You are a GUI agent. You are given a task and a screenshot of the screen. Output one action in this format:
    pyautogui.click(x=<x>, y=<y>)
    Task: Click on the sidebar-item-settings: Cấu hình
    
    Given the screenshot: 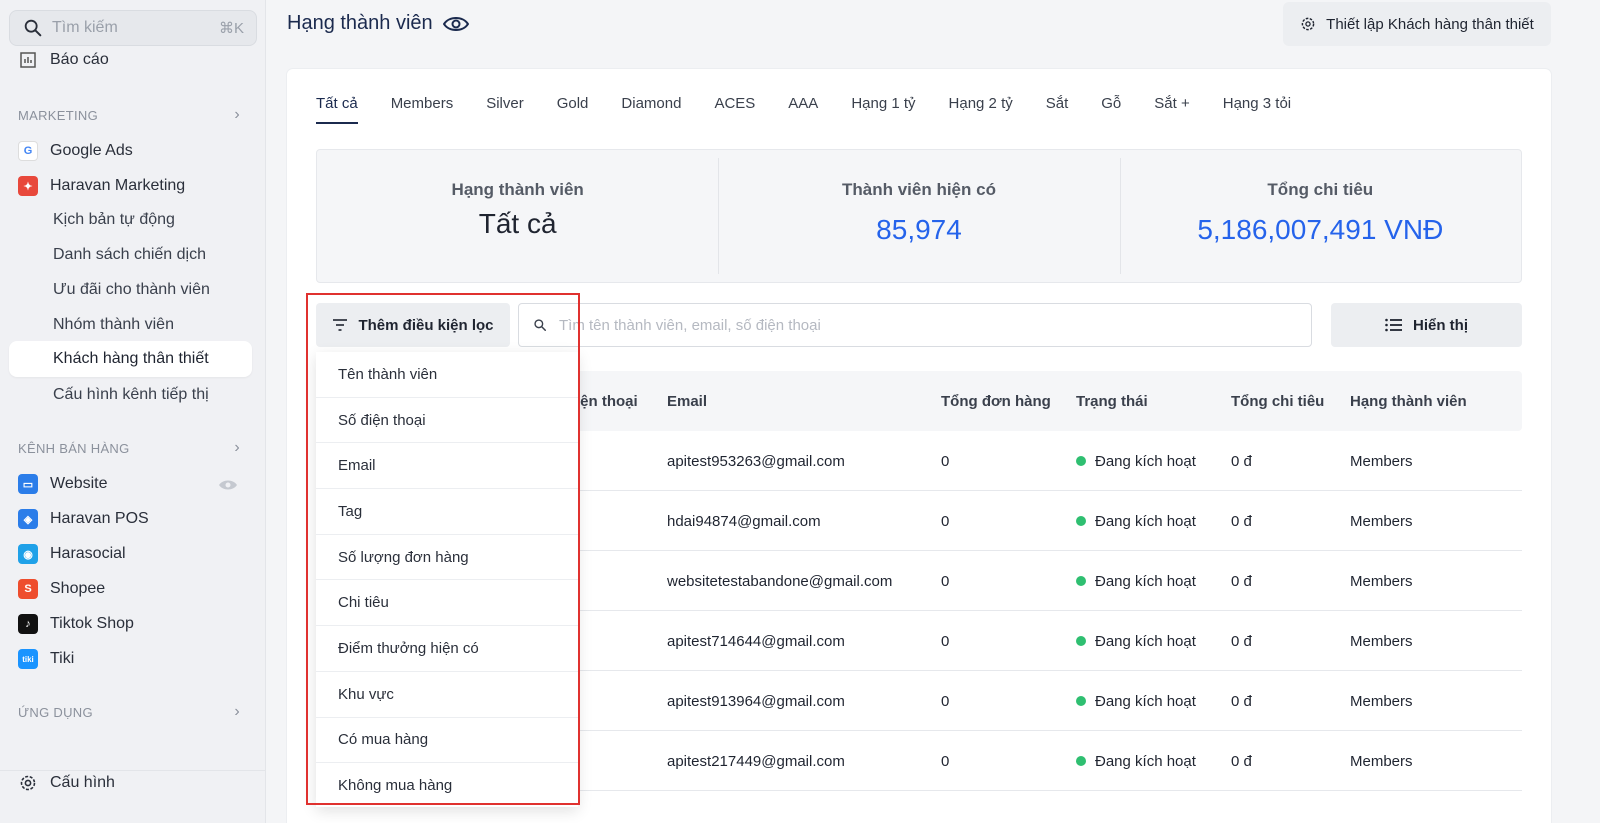 What is the action you would take?
    pyautogui.click(x=66, y=783)
    